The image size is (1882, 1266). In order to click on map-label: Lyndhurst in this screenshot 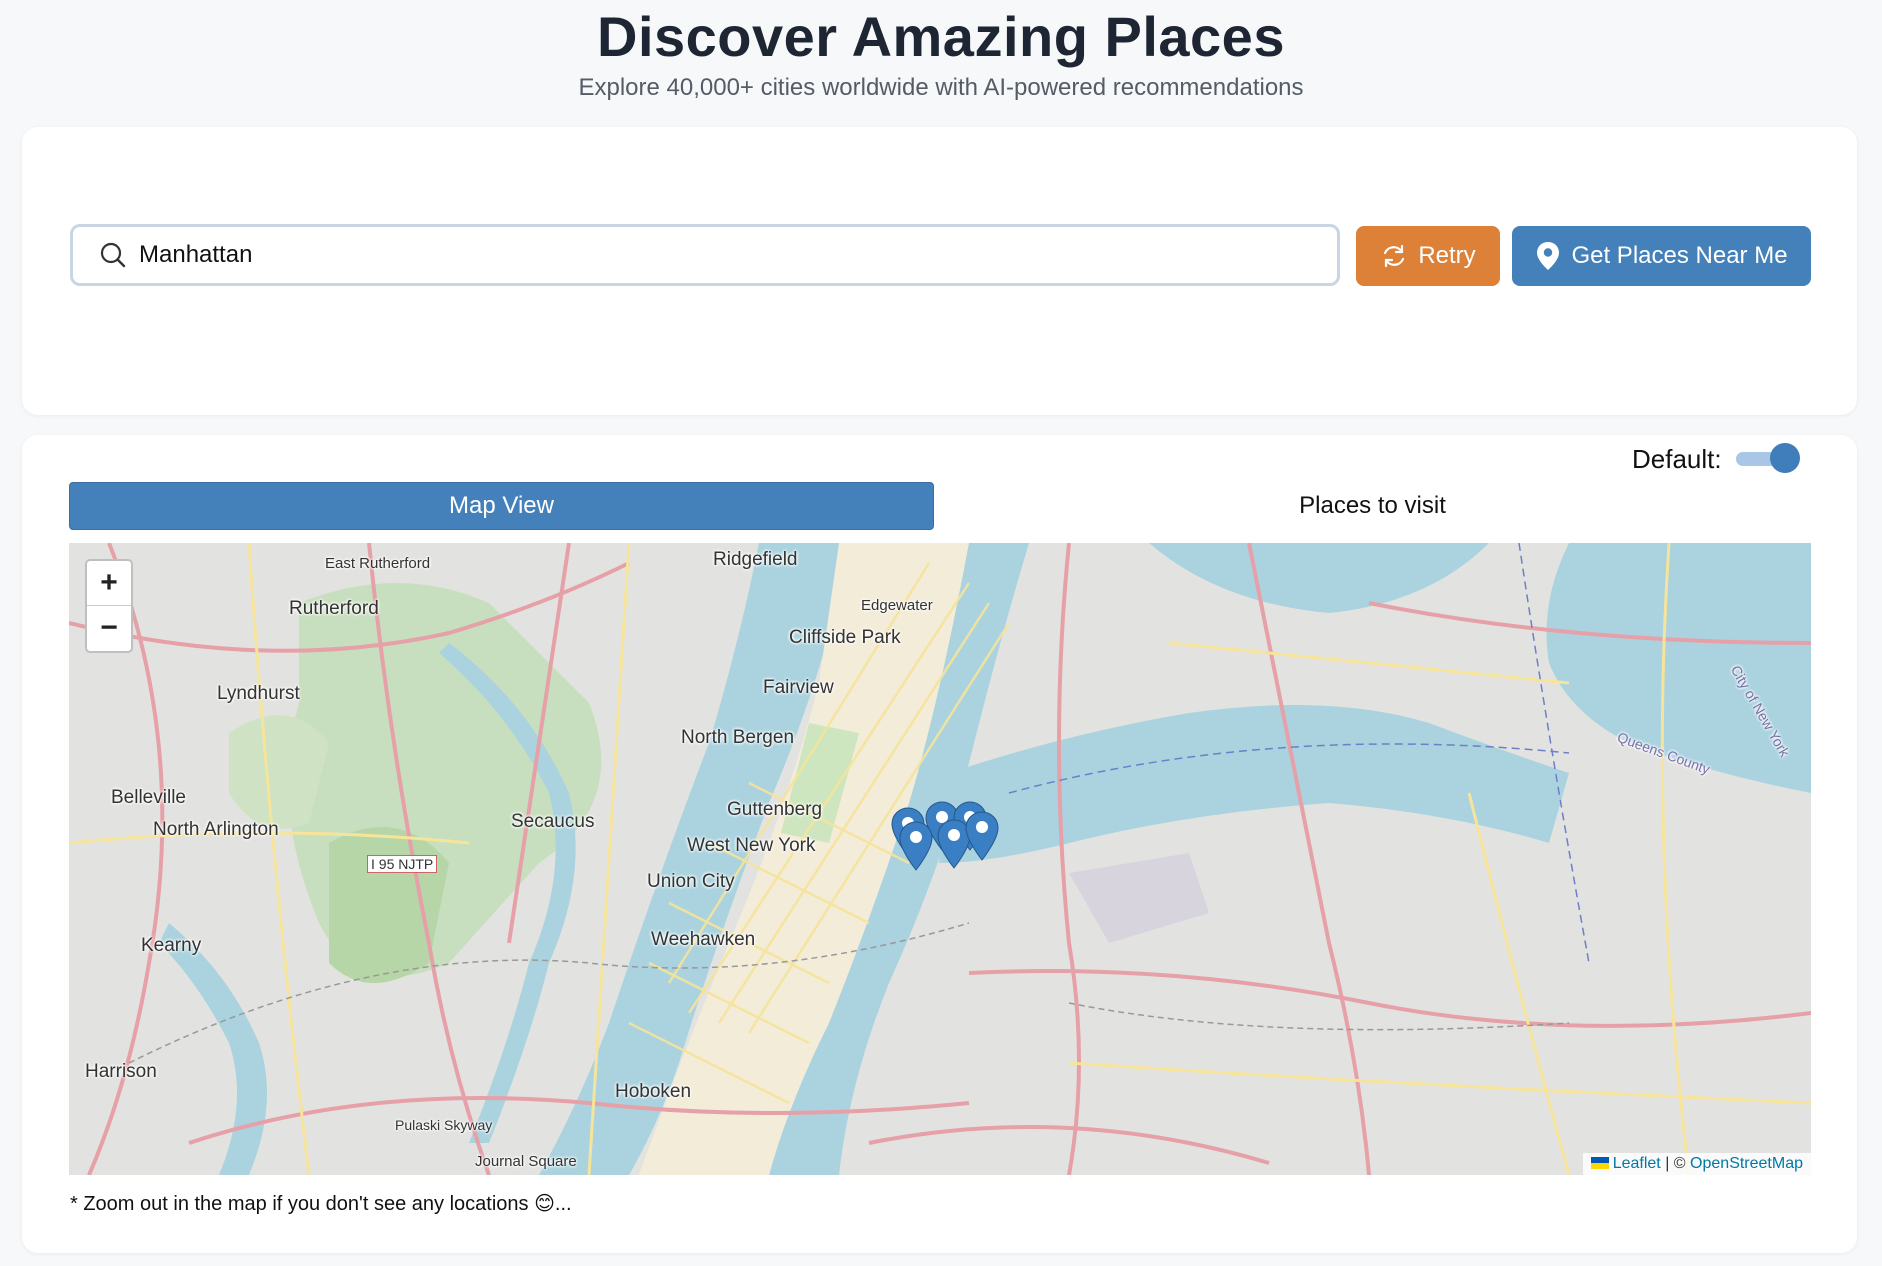, I will do `click(258, 693)`.